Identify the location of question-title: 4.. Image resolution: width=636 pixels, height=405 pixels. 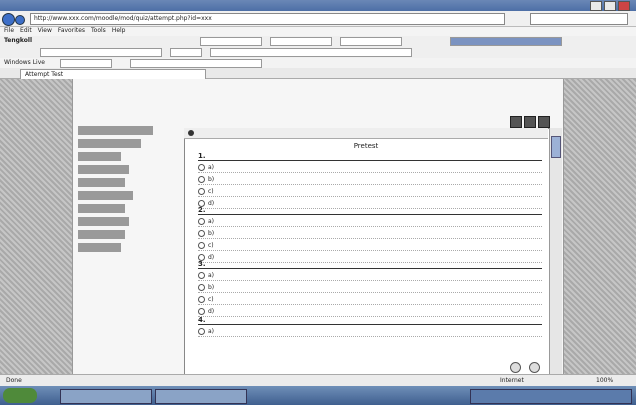
(370, 320).